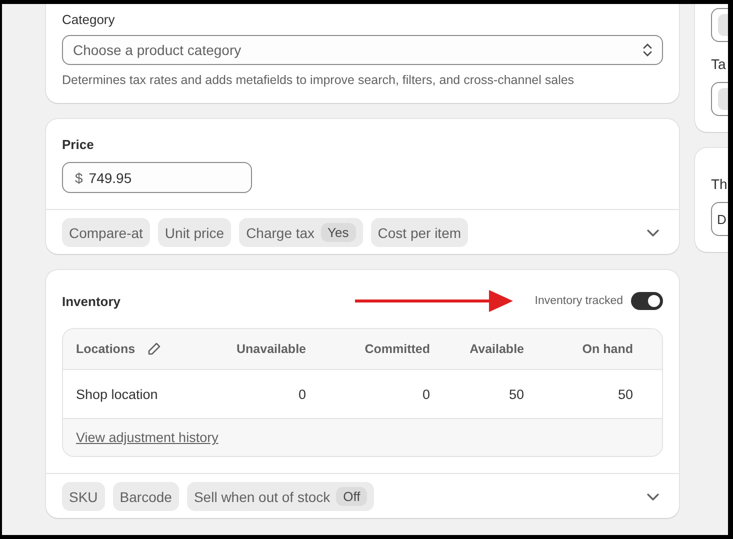  Describe the element at coordinates (362, 50) in the screenshot. I see `category-select: Choose a product category` at that location.